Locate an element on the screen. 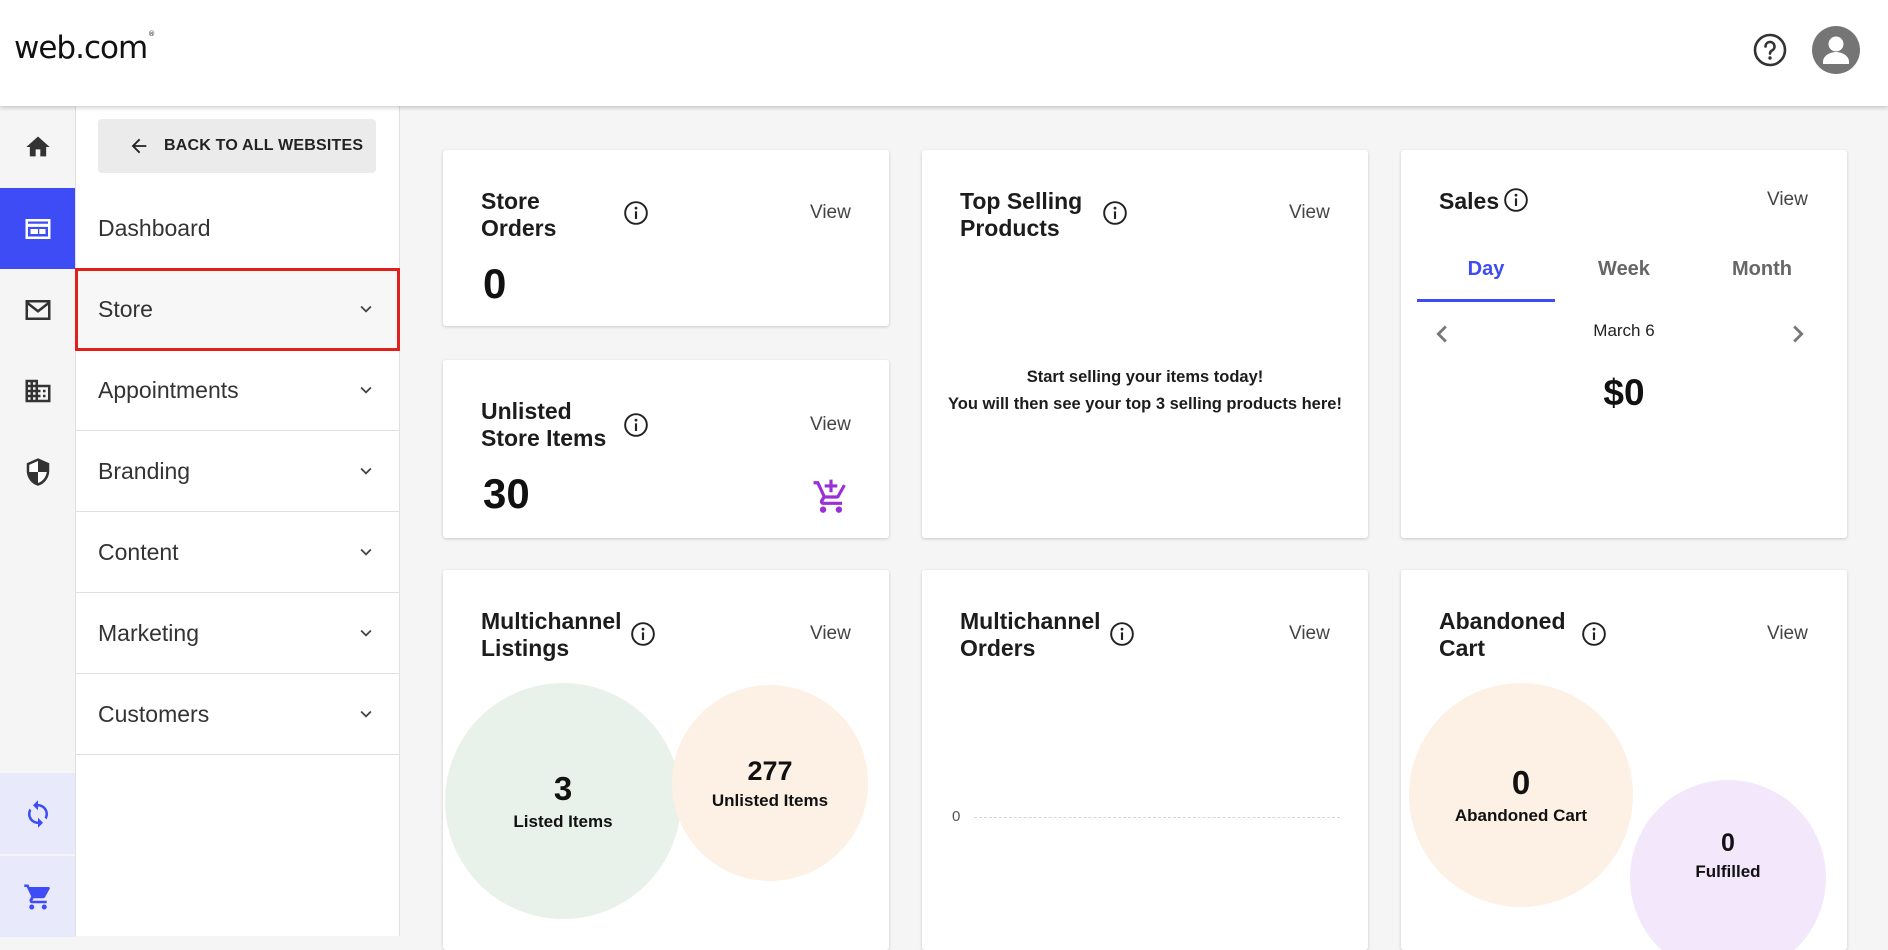 Image resolution: width=1888 pixels, height=950 pixels. nav-item-label: Store is located at coordinates (125, 308).